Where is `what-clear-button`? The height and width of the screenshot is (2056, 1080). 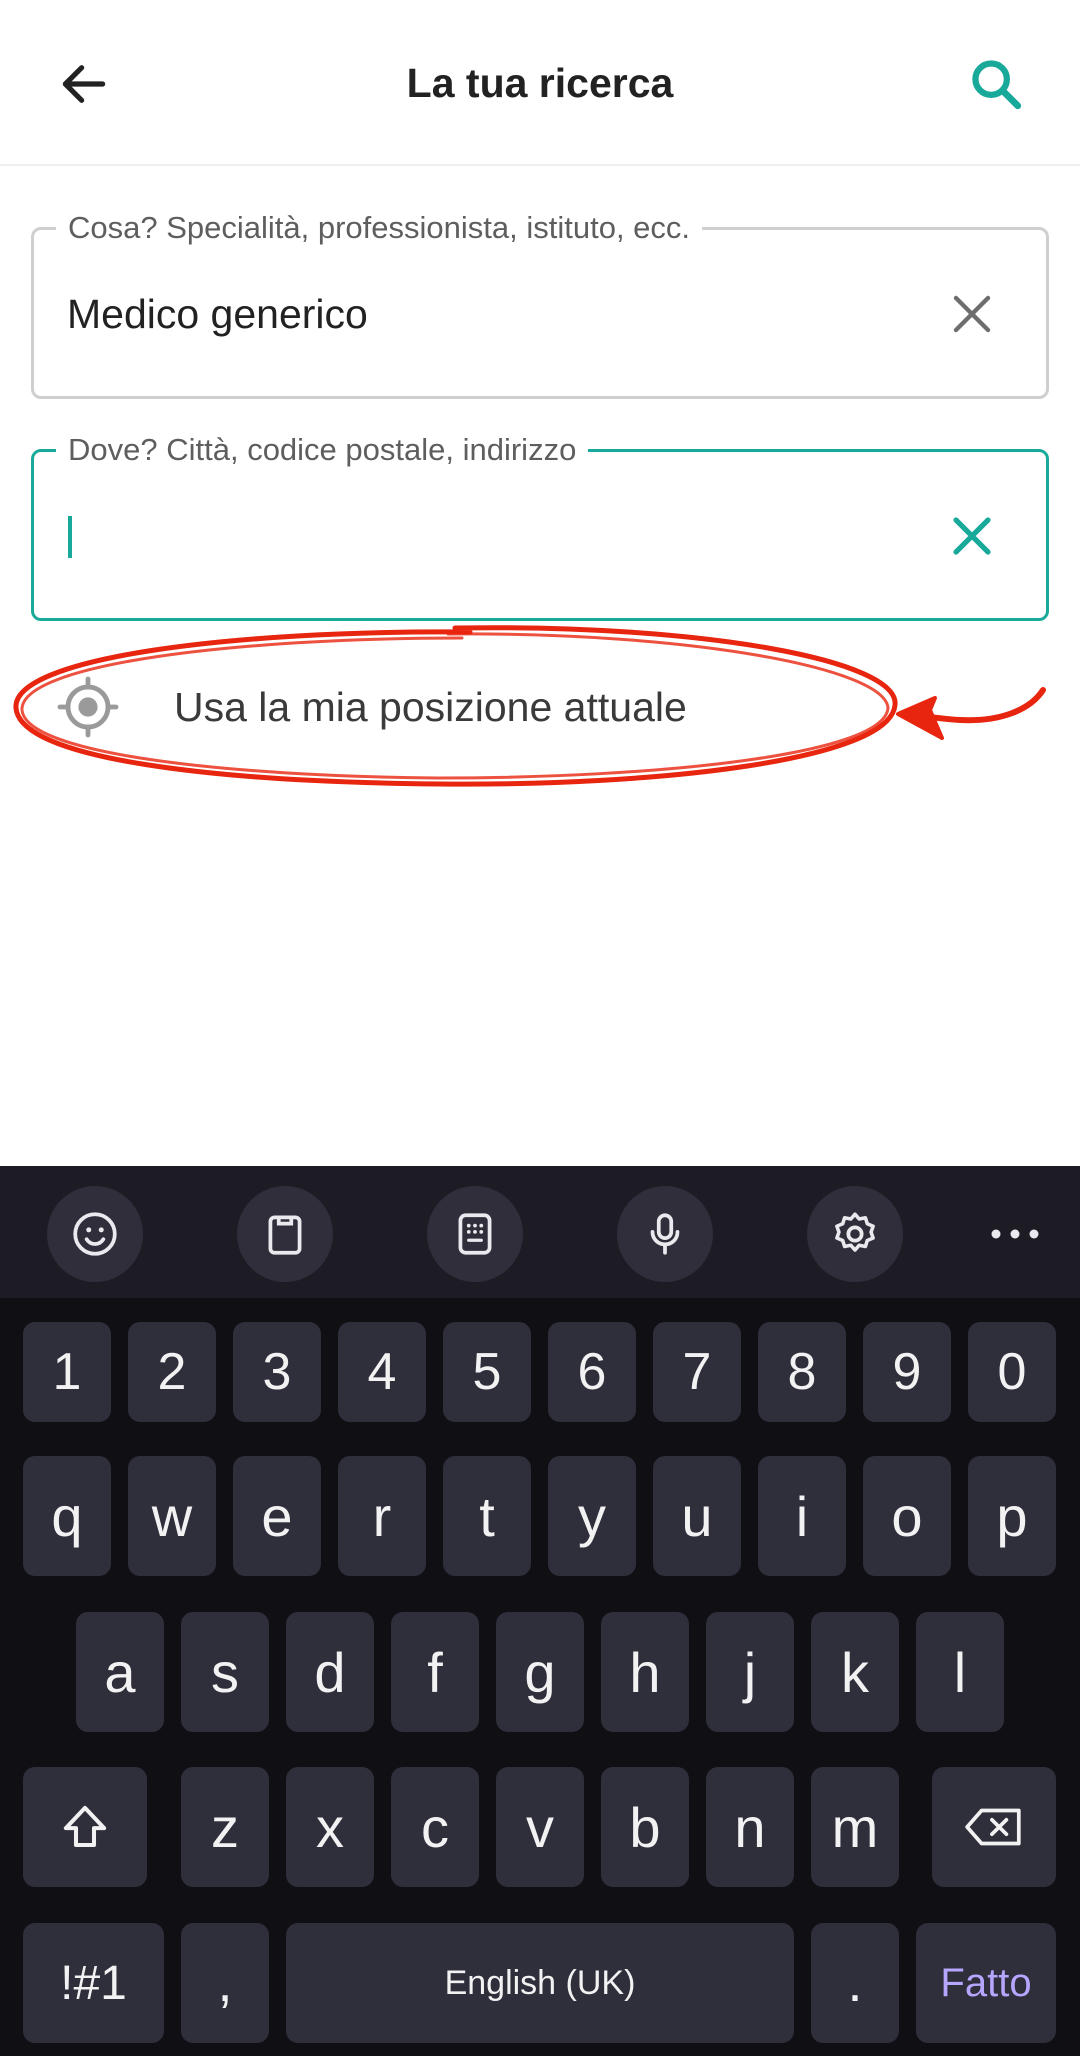 what-clear-button is located at coordinates (972, 314).